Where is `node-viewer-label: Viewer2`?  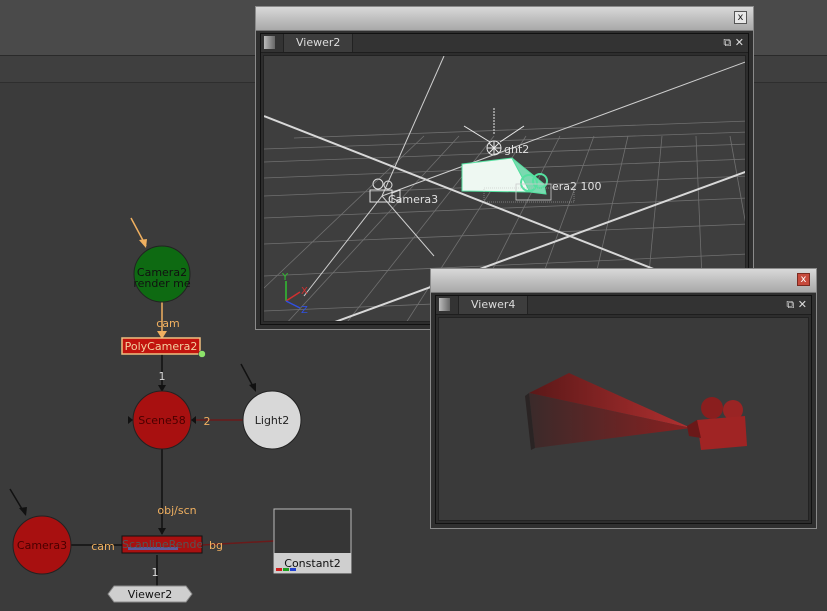
node-viewer-label: Viewer2 is located at coordinates (150, 594).